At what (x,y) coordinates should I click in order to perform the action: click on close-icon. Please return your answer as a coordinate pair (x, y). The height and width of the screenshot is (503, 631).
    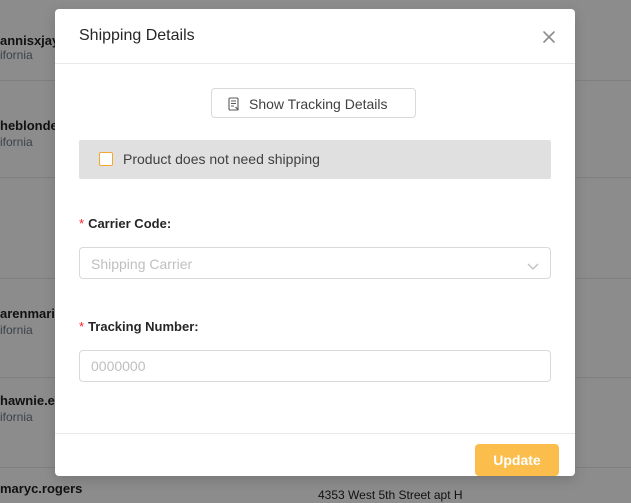
    Looking at the image, I should click on (549, 37).